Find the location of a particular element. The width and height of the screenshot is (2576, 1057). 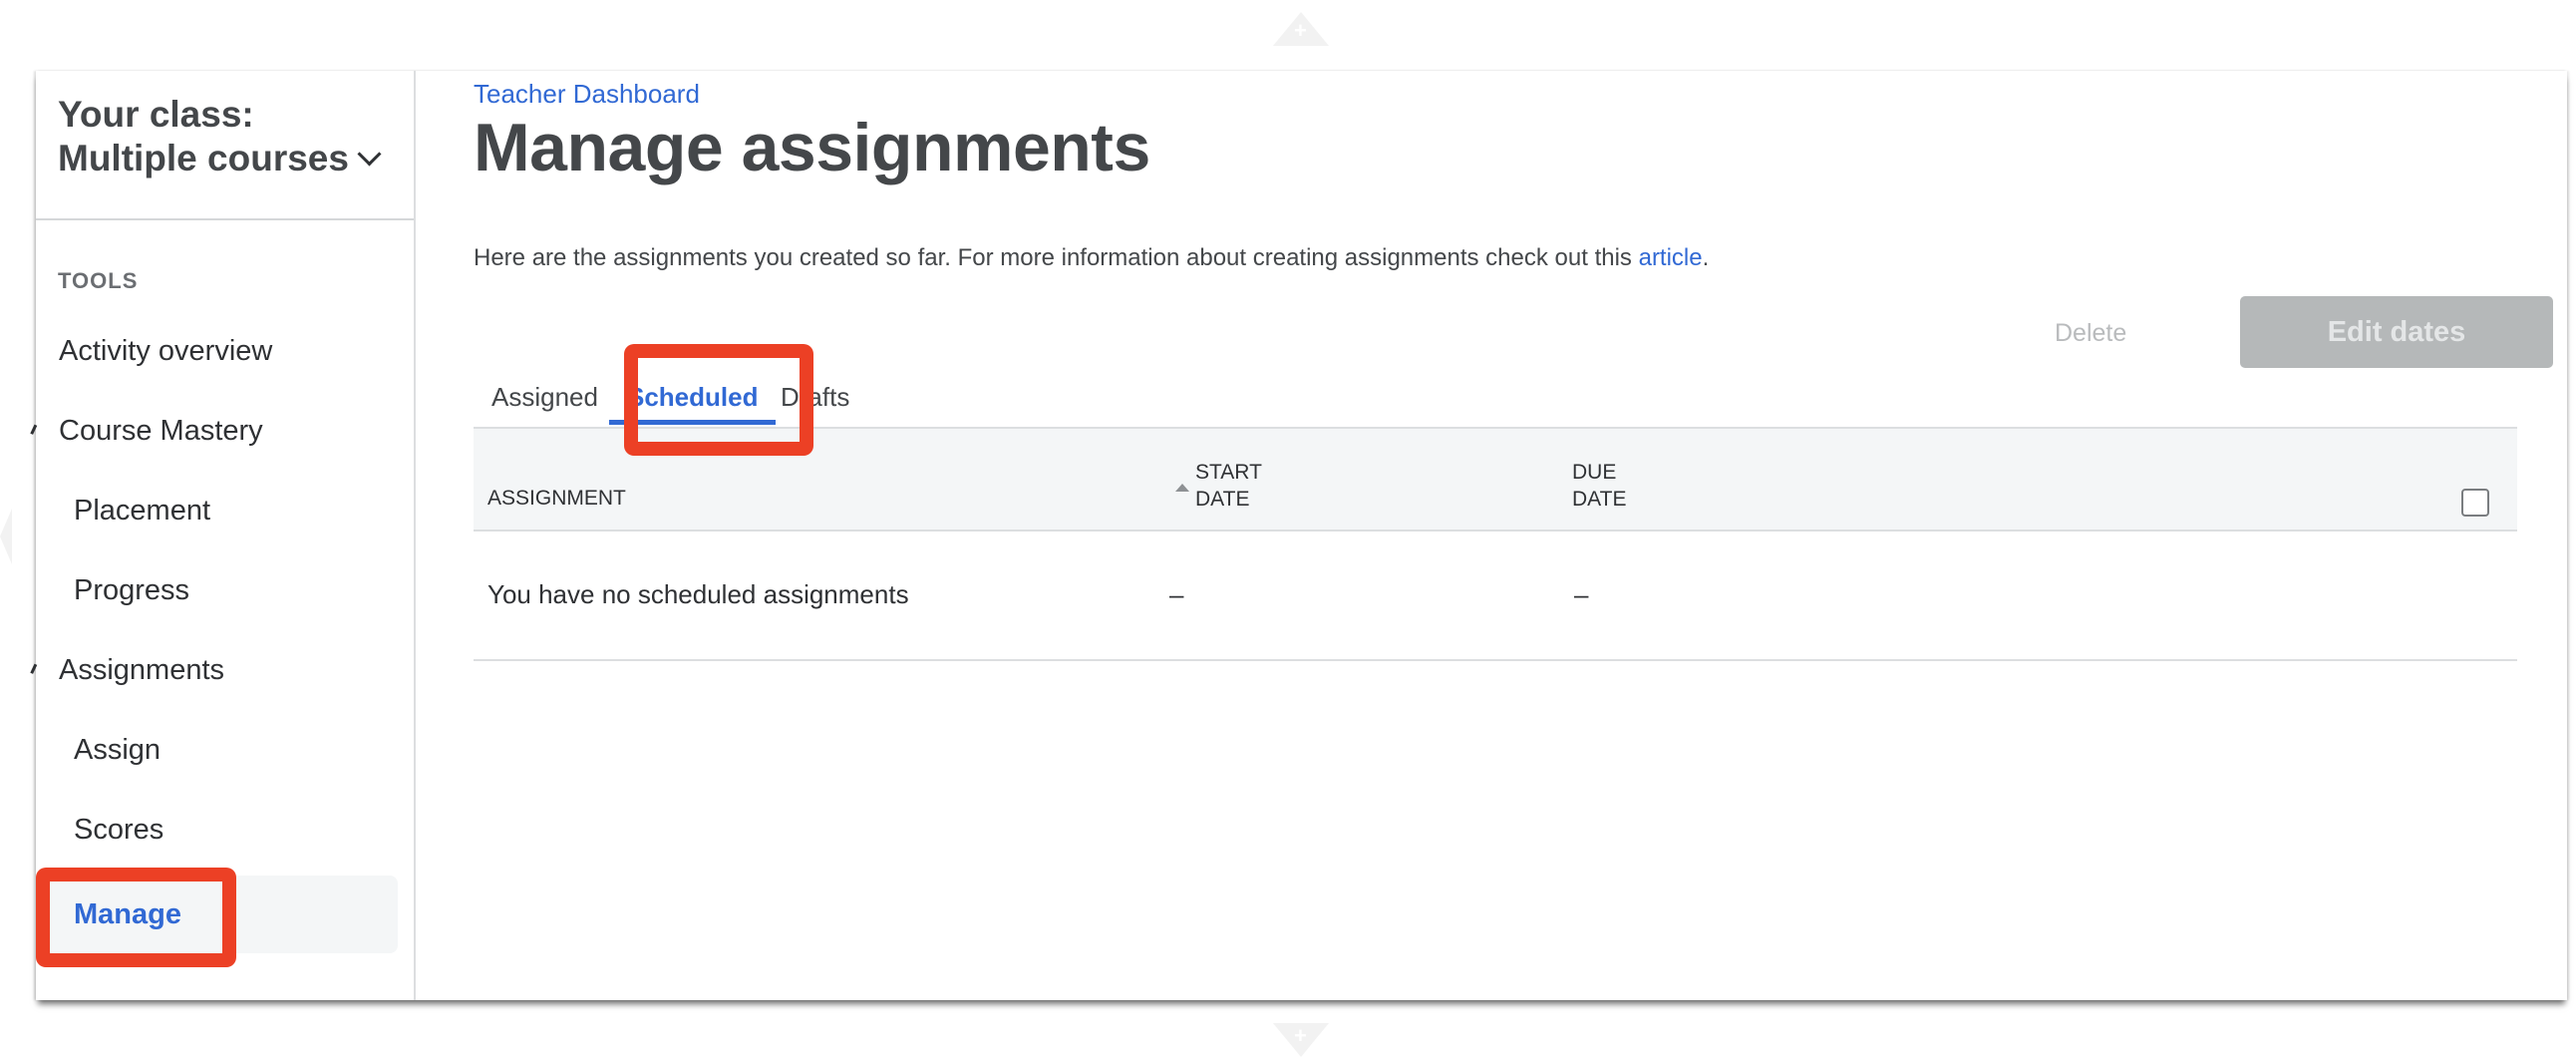

tab-drafts: Drafts is located at coordinates (815, 400).